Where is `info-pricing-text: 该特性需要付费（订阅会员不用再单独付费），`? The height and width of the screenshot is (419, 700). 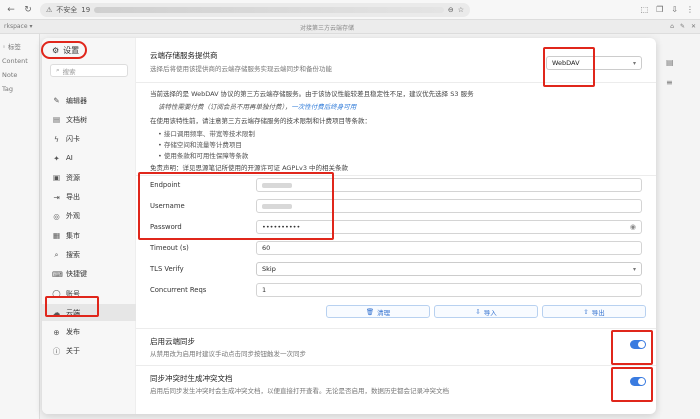
info-pricing-text: 该特性需要付费（订阅会员不用再单独付费）， is located at coordinates (225, 107).